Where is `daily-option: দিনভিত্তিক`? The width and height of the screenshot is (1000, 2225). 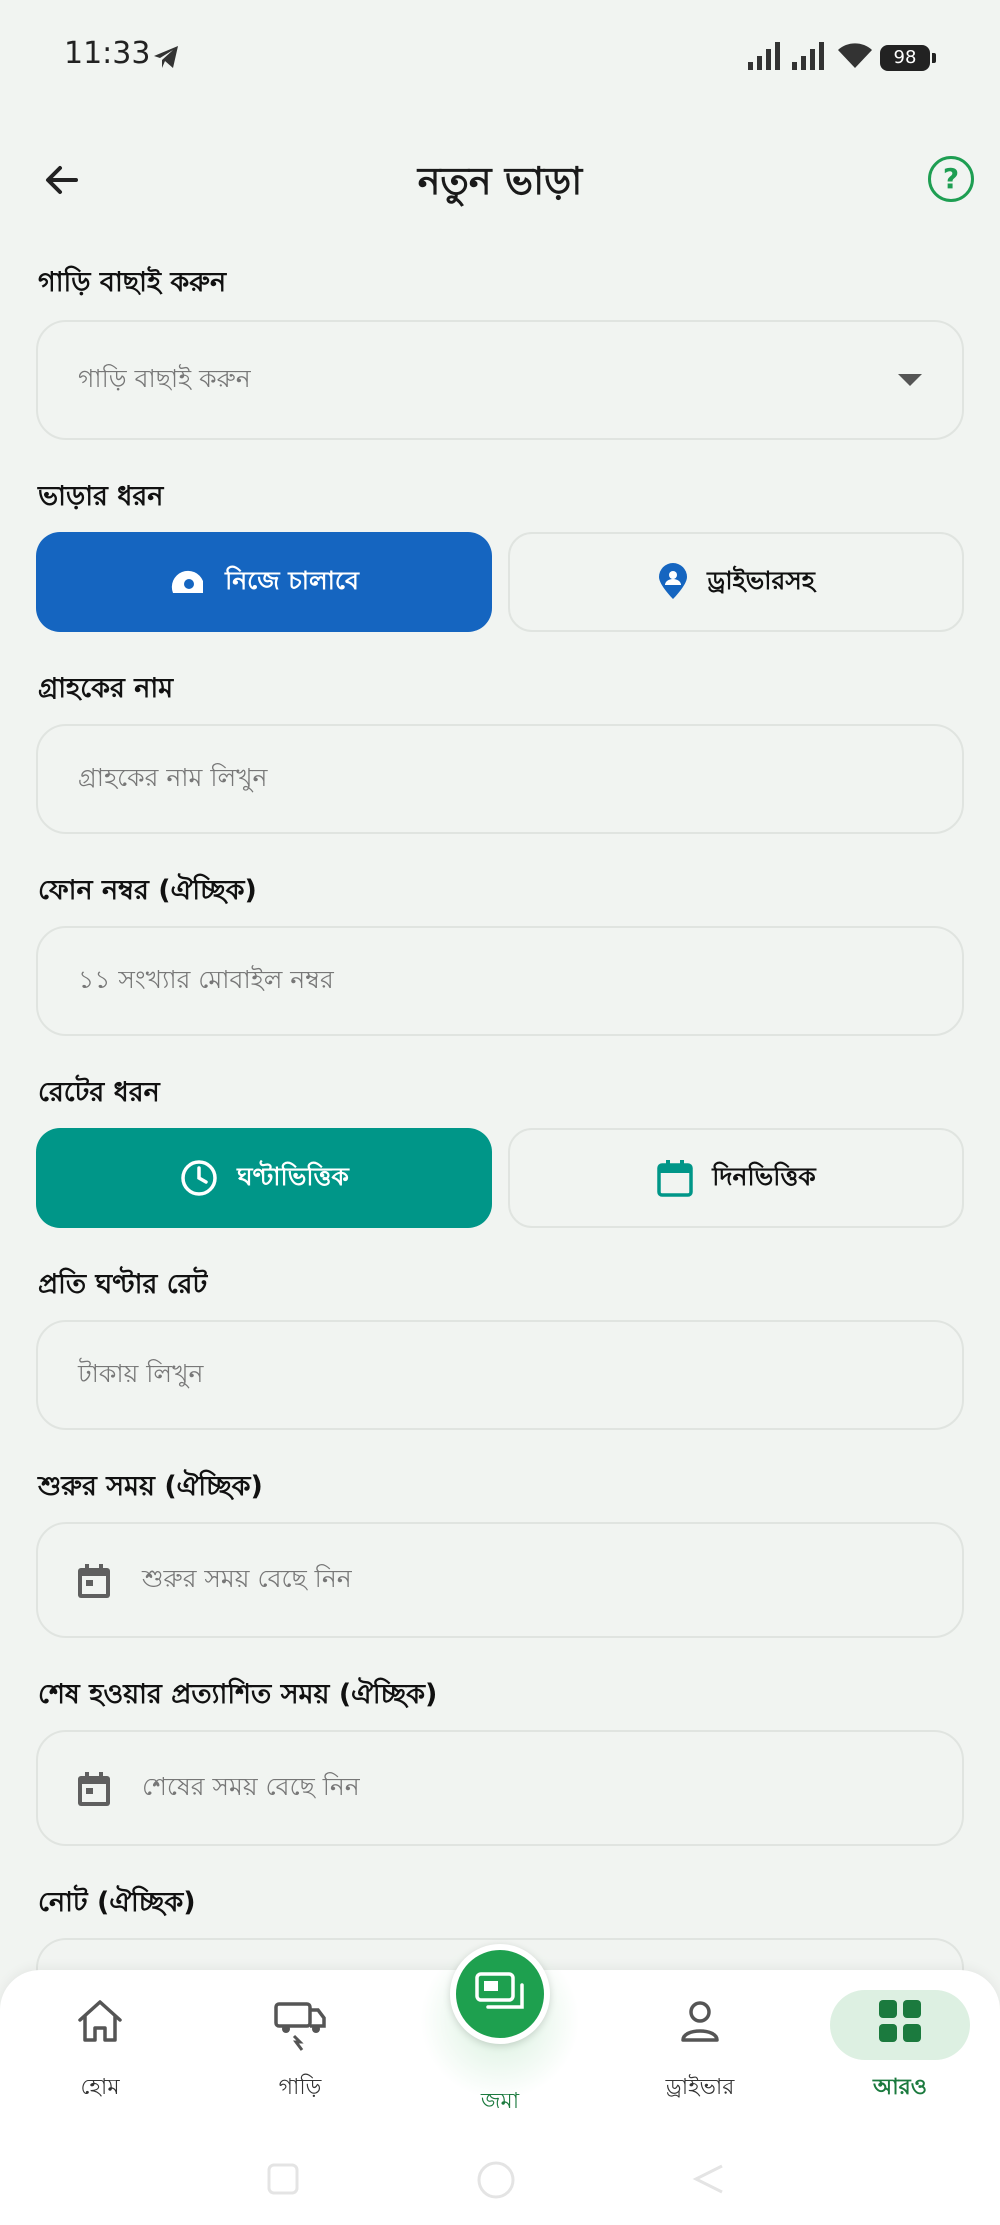 daily-option: দিনভিত্তিক is located at coordinates (736, 1178).